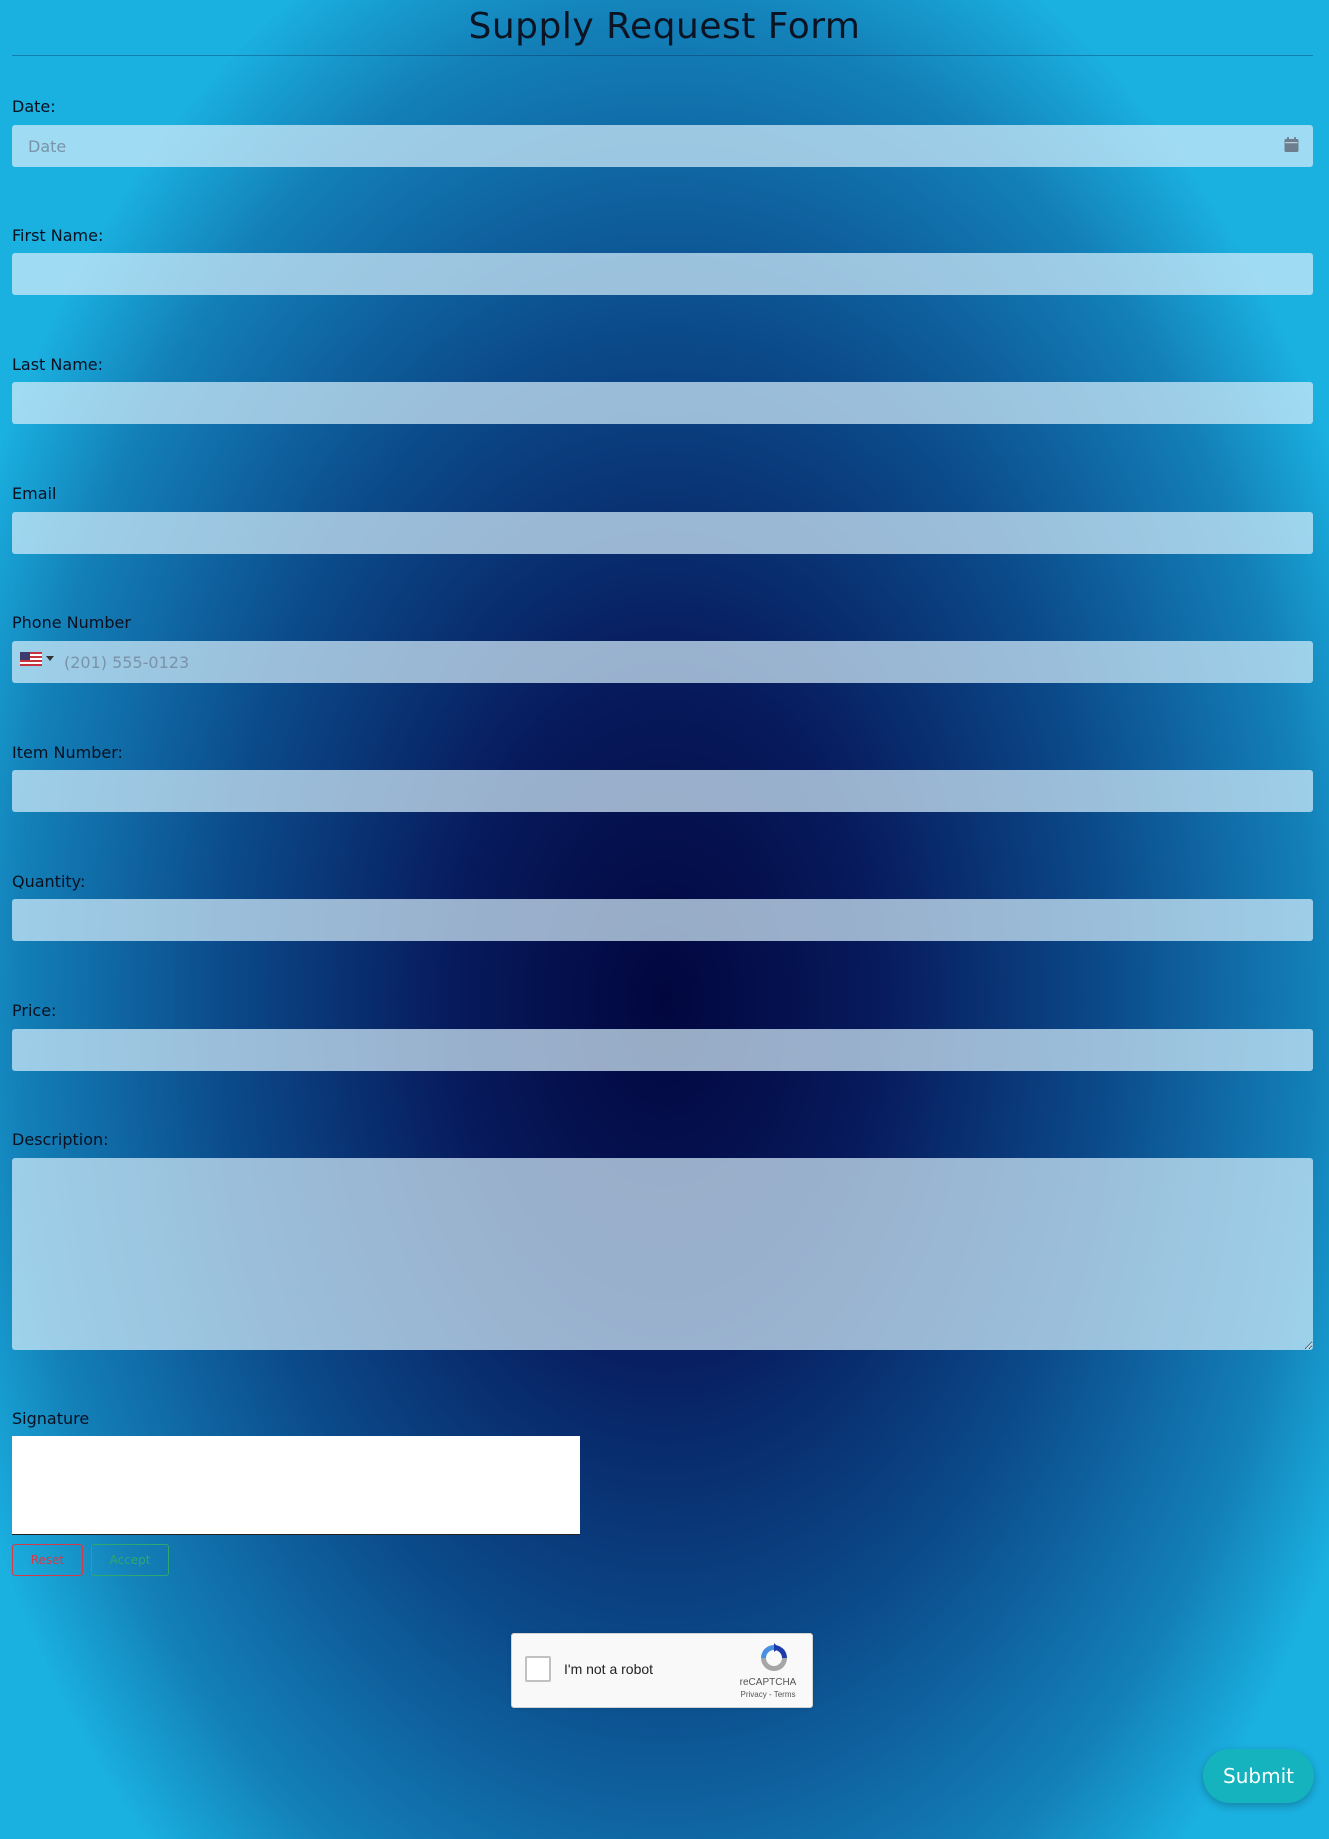 The height and width of the screenshot is (1839, 1329). I want to click on date-input, so click(662, 146).